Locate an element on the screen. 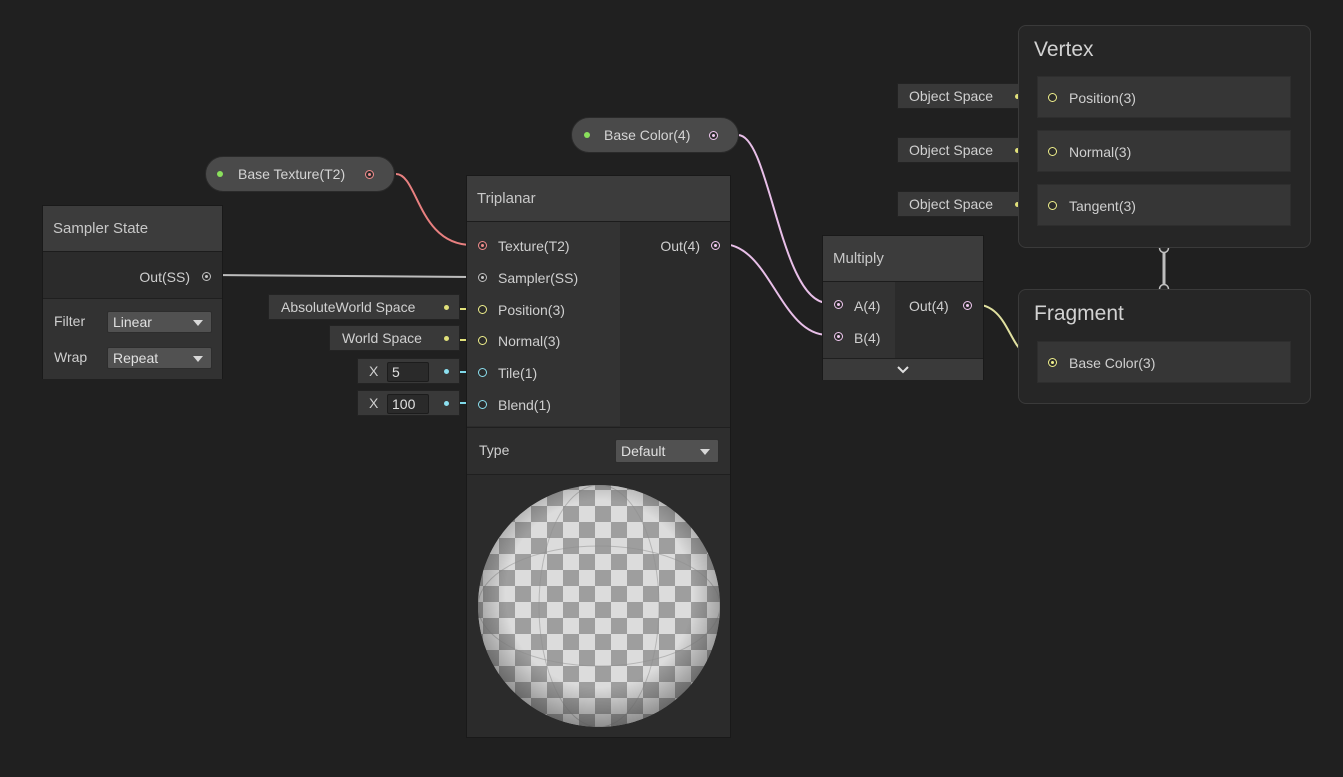  vertex-normal-space-value: Object Space is located at coordinates (951, 150).